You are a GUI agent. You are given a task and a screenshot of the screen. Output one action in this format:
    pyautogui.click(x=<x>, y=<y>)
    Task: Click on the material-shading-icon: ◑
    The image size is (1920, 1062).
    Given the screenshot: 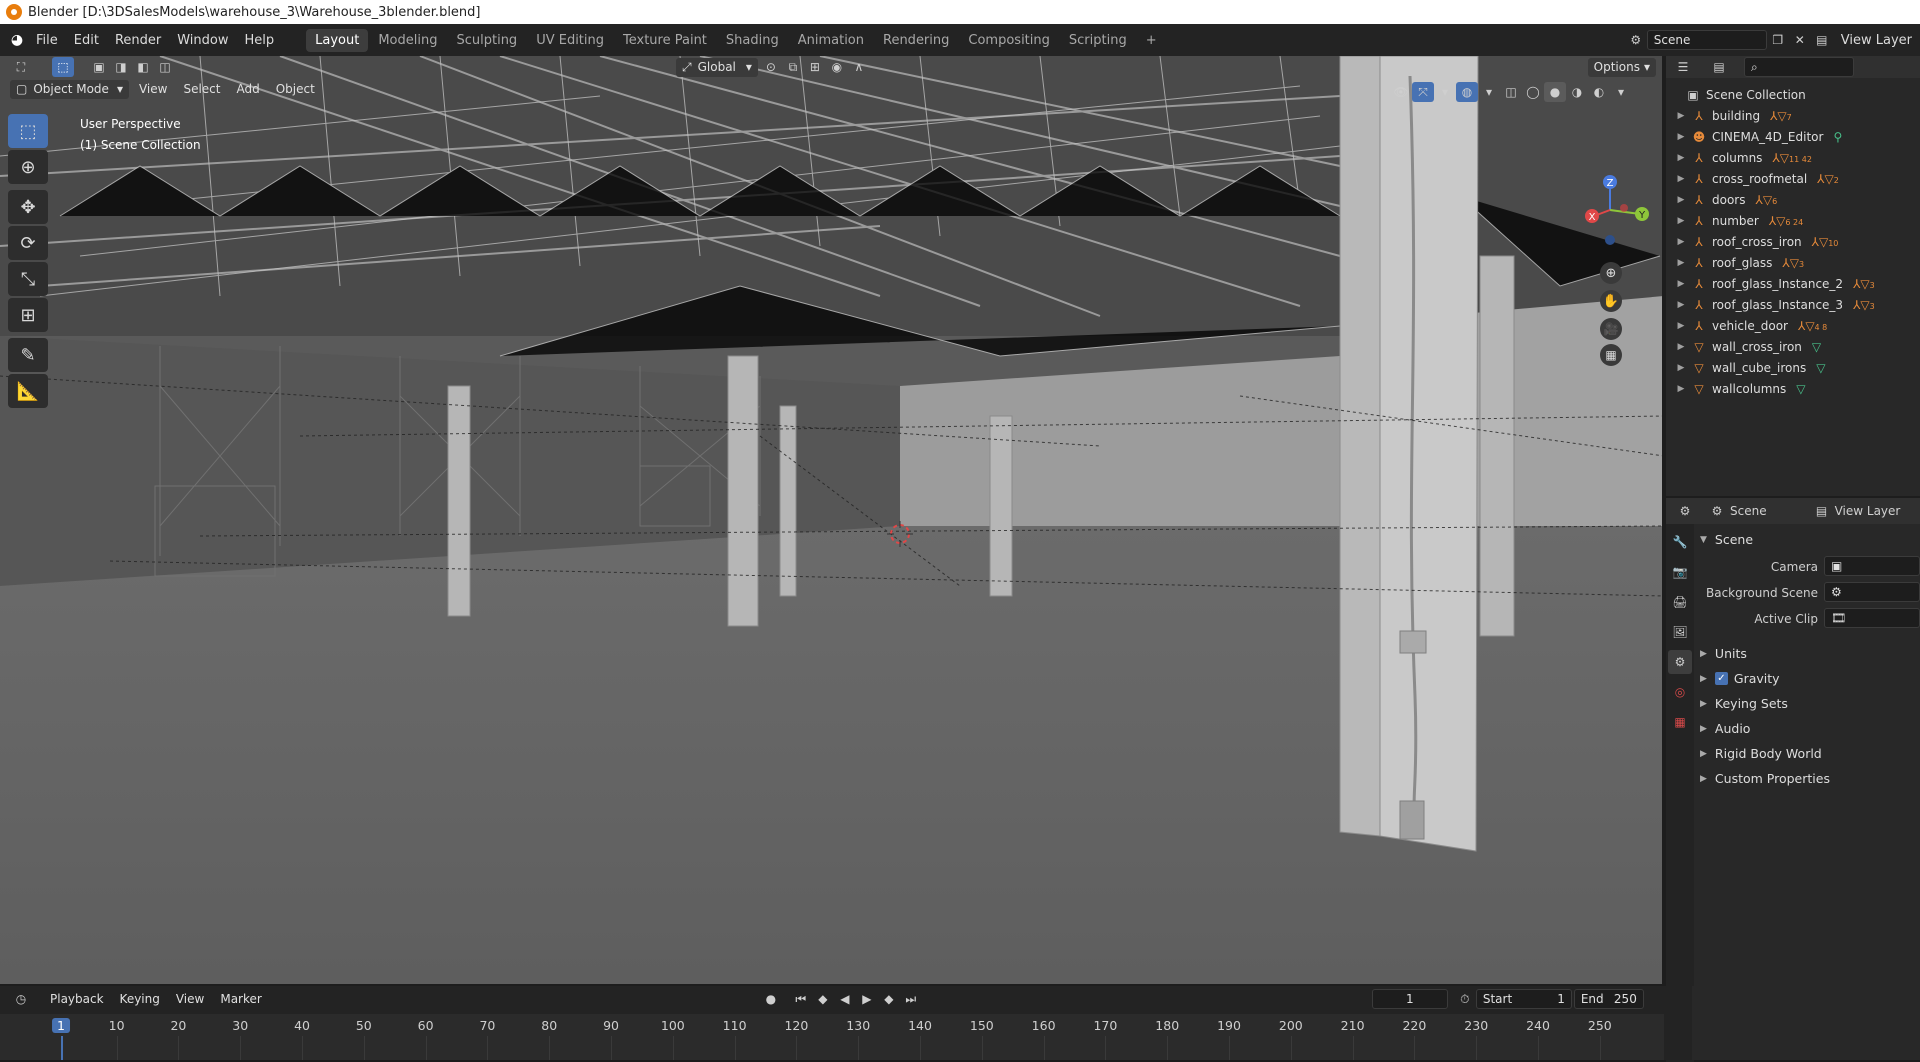 What is the action you would take?
    pyautogui.click(x=1577, y=92)
    